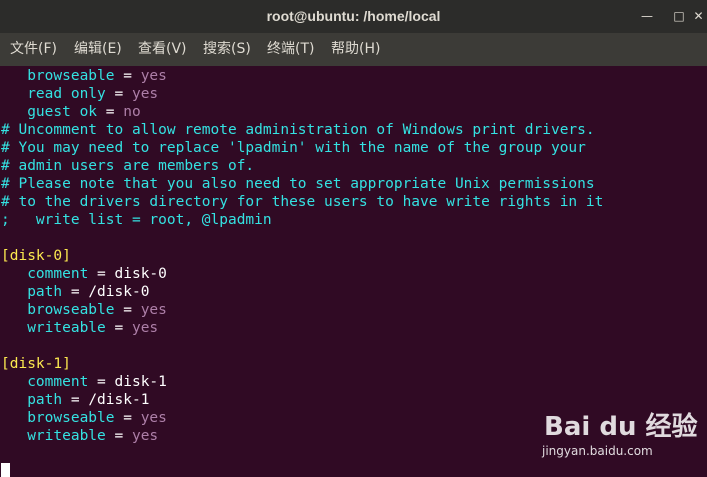 Image resolution: width=707 pixels, height=477 pixels. Describe the element at coordinates (621, 427) in the screenshot. I see `watermark-brand: Bai du 经验` at that location.